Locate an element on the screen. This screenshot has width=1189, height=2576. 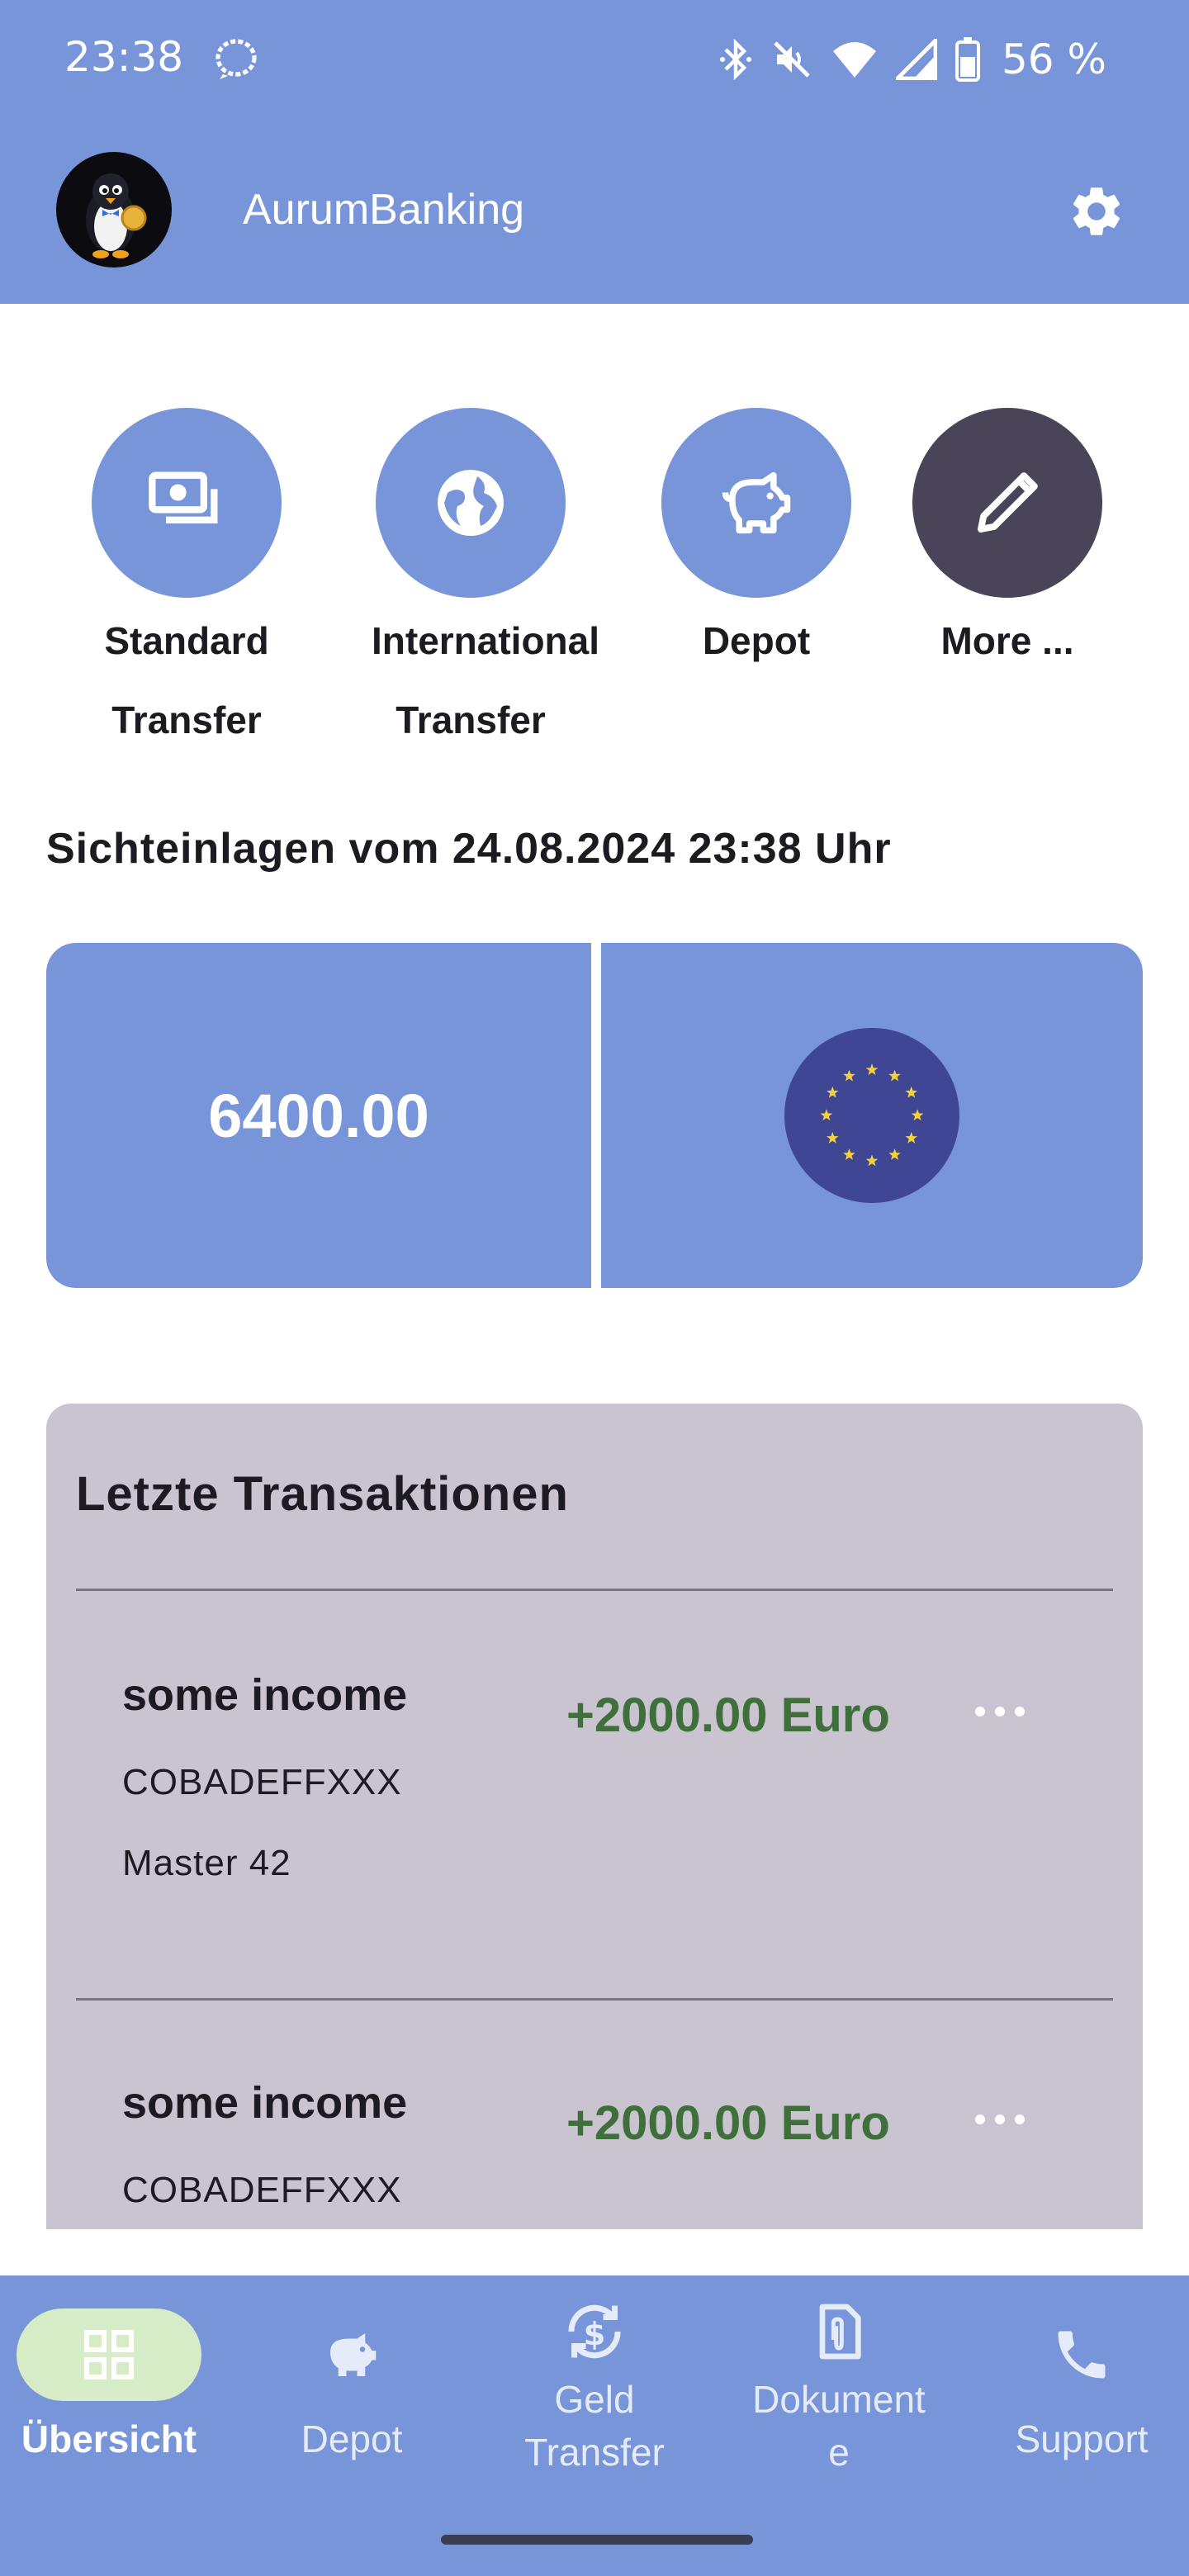
currency-exchange-icon: $ is located at coordinates (594, 2331).